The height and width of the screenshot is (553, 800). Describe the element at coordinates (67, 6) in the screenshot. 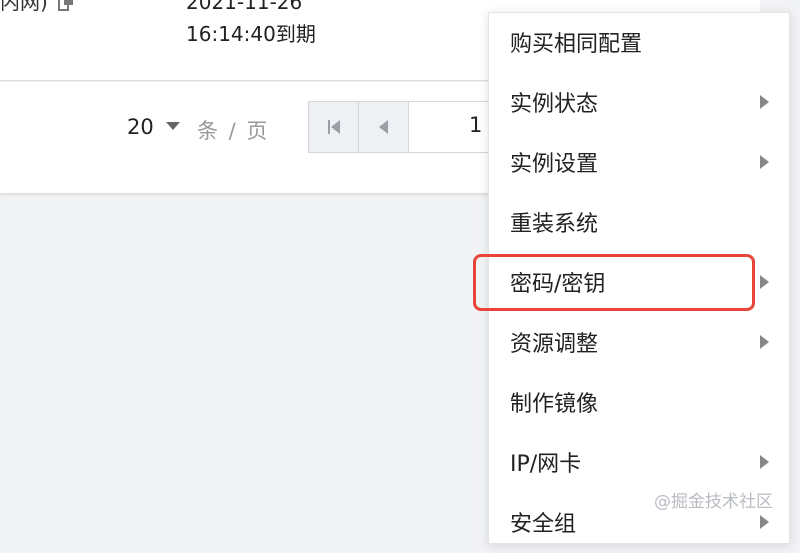

I see `copy-icon` at that location.